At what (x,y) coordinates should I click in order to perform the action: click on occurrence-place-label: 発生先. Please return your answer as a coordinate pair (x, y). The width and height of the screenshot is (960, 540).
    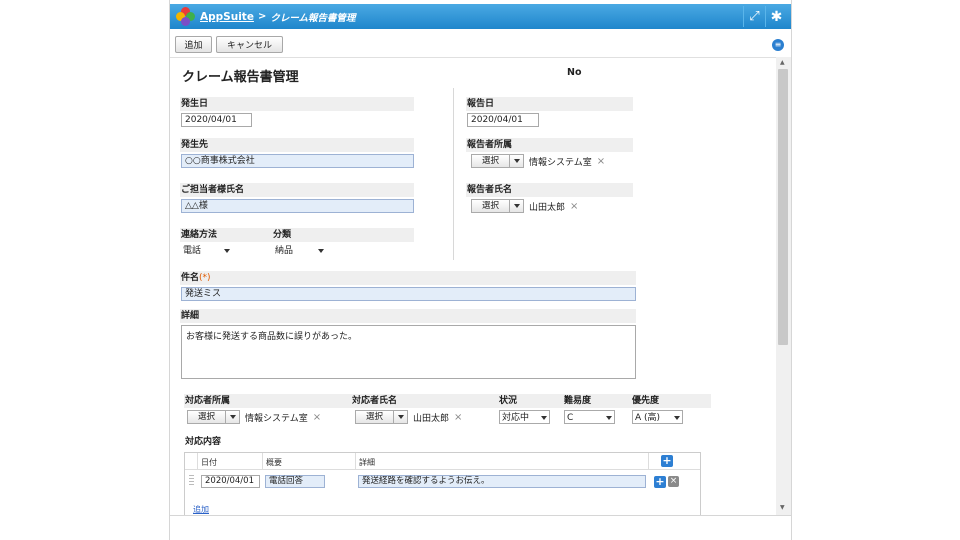
    Looking at the image, I should click on (297, 145).